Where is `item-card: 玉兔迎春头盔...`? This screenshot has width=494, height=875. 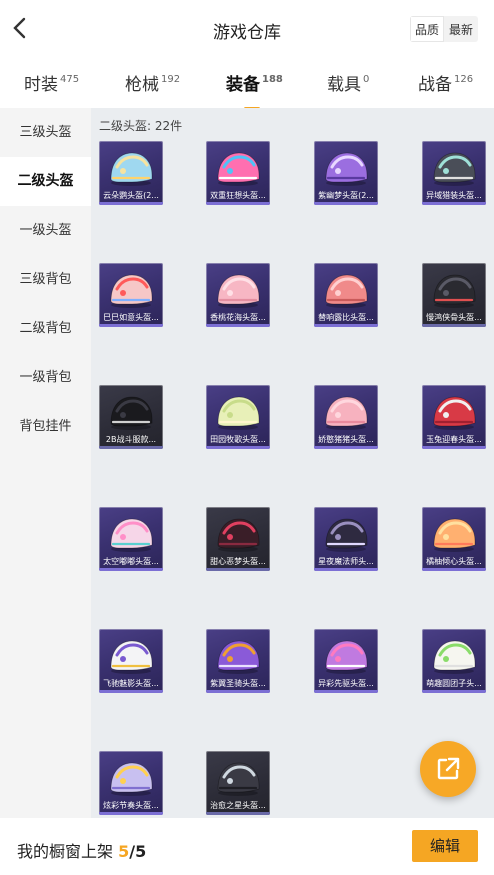
item-card: 玉兔迎春头盔... is located at coordinates (454, 417).